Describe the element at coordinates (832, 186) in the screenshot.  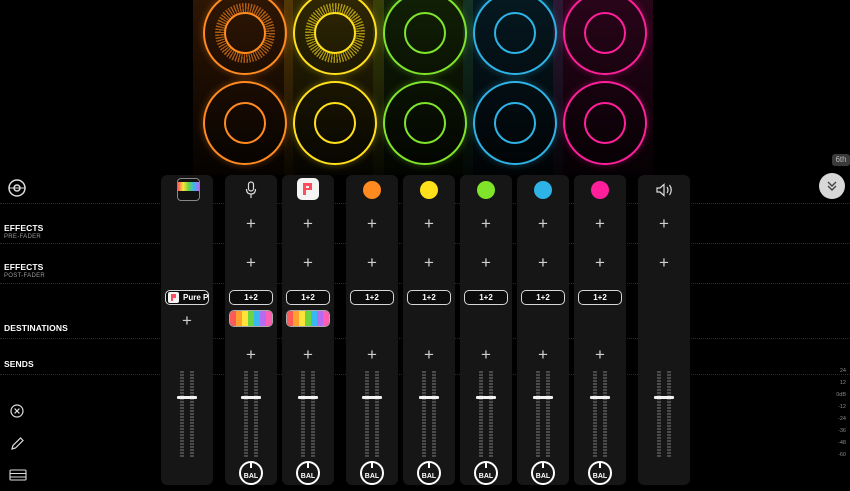
I see `chevron-double-down-icon` at that location.